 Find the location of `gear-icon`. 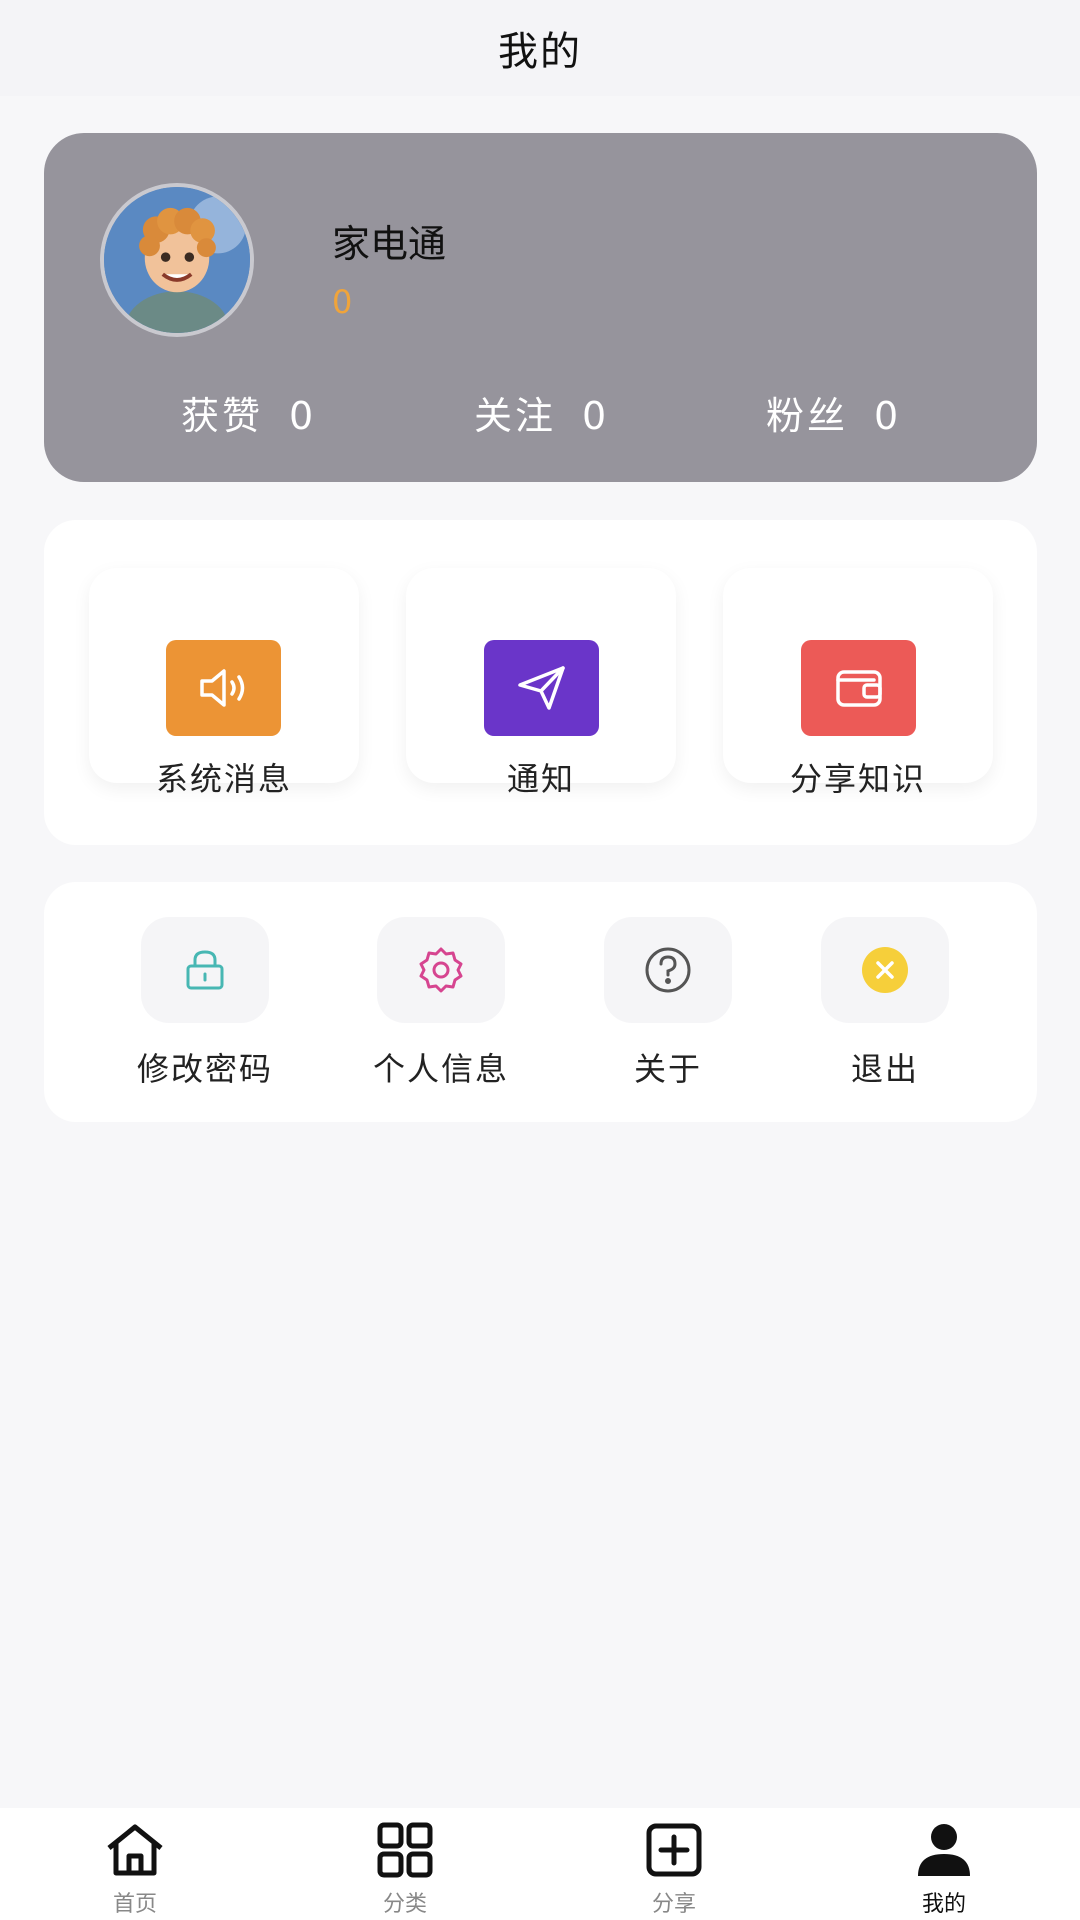

gear-icon is located at coordinates (441, 970).